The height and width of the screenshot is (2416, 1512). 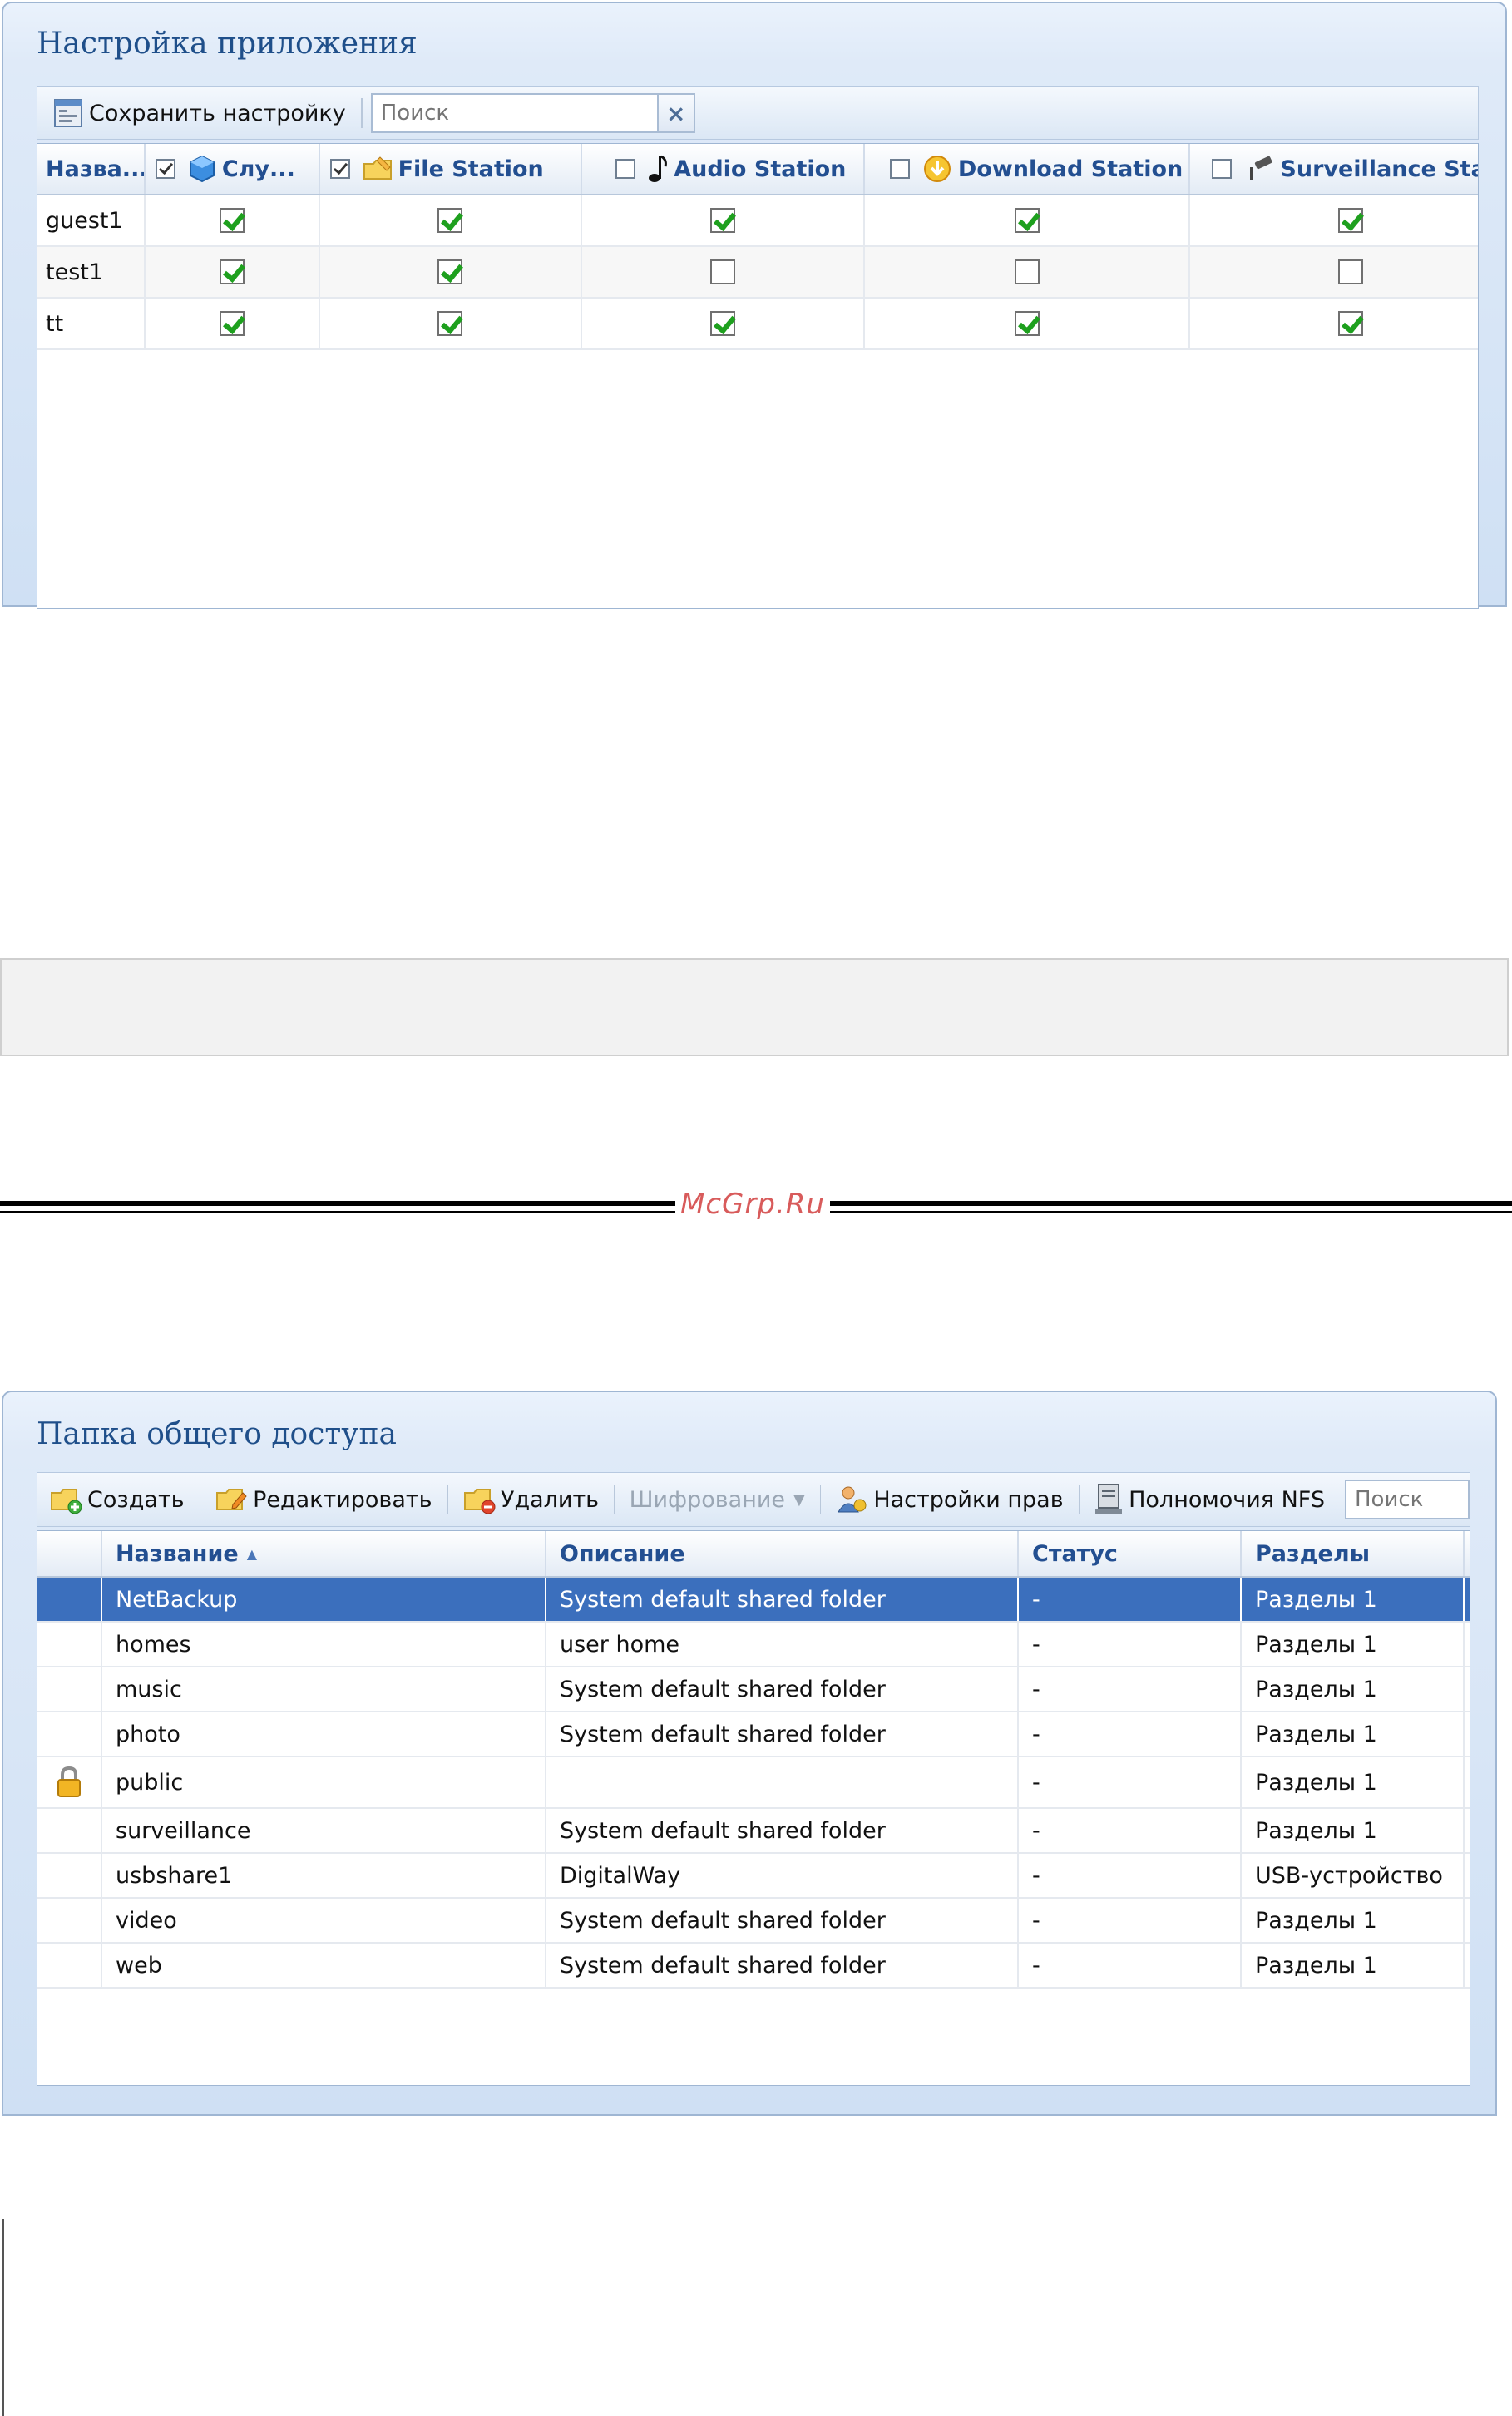 I want to click on save-settings-label: Сохранить настройку, so click(x=217, y=113).